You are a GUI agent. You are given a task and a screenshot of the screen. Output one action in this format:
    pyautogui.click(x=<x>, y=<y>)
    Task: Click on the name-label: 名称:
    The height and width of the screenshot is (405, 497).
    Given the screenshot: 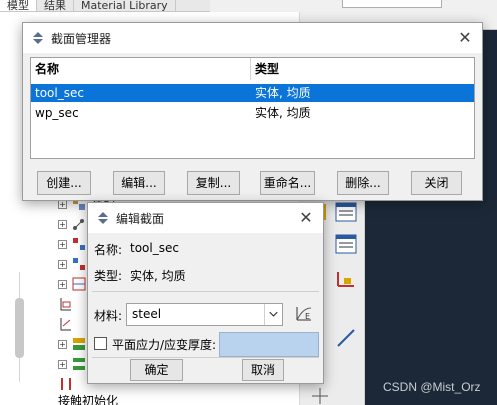 What is the action you would take?
    pyautogui.click(x=108, y=250)
    